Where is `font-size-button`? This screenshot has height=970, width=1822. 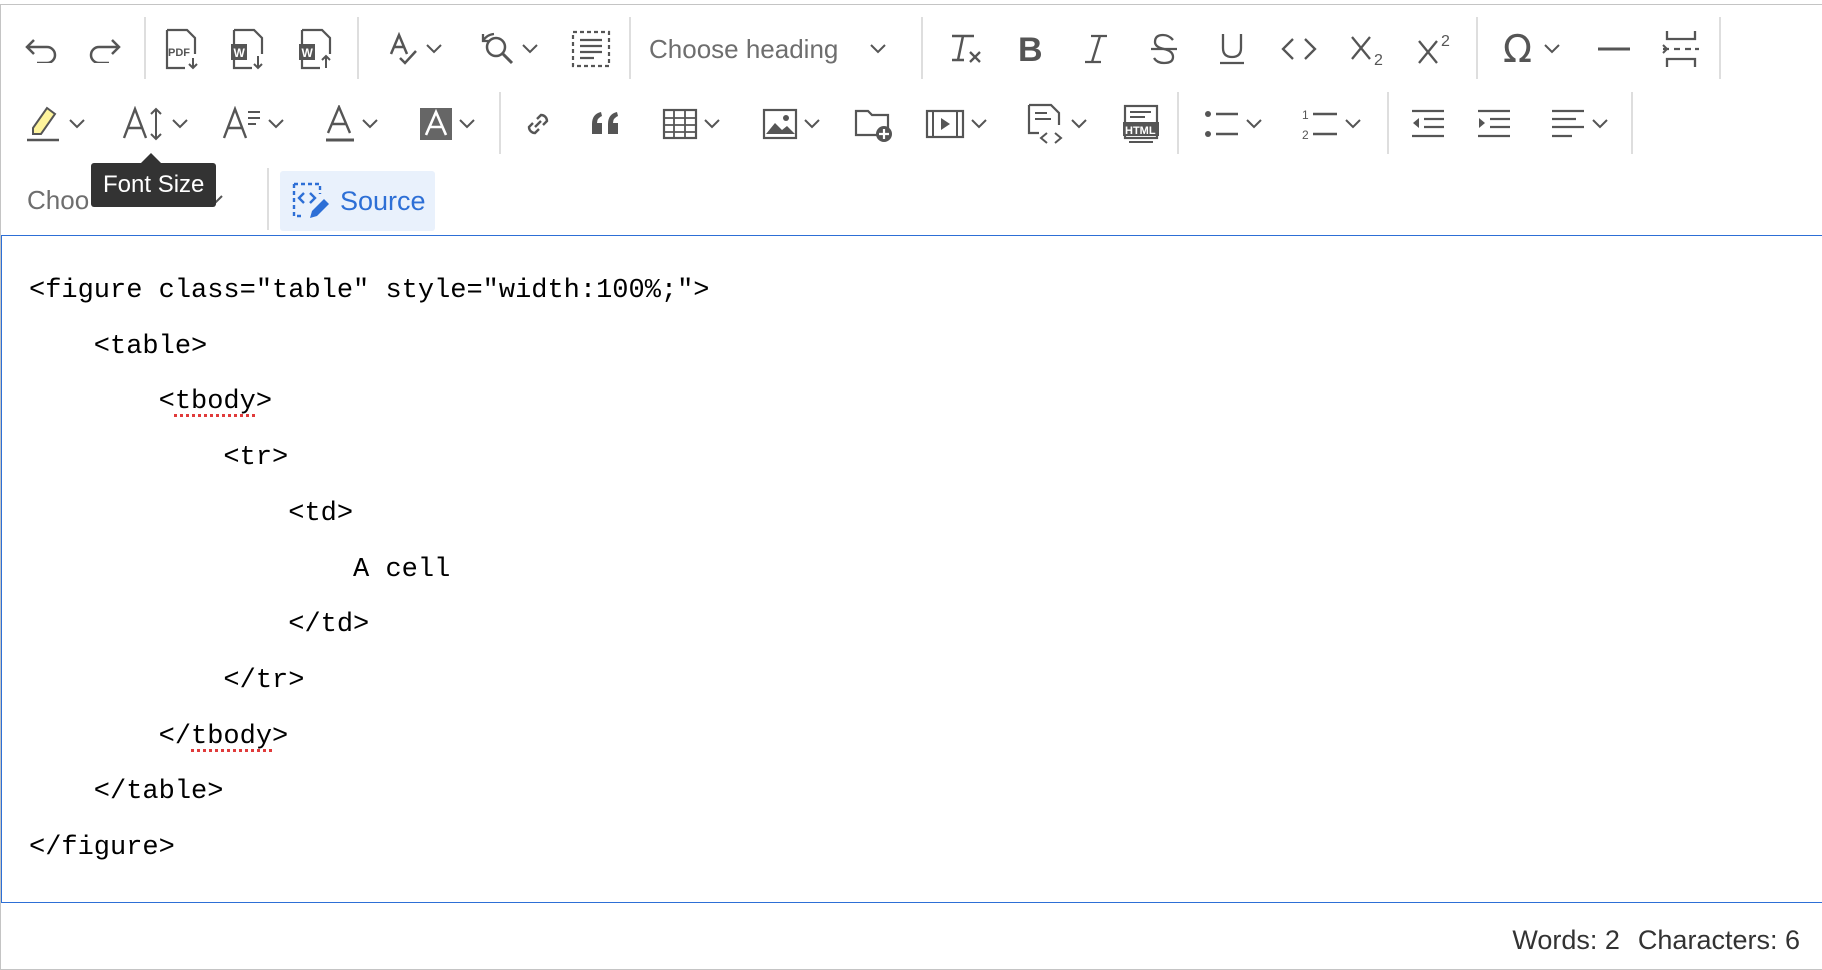
font-size-button is located at coordinates (155, 124).